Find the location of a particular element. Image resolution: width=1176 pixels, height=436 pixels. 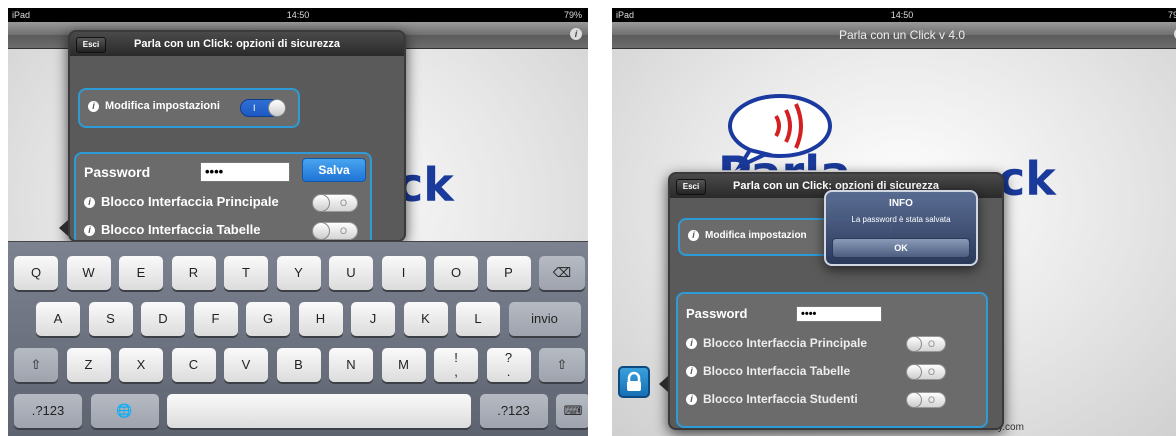

key-t: T is located at coordinates (246, 273).